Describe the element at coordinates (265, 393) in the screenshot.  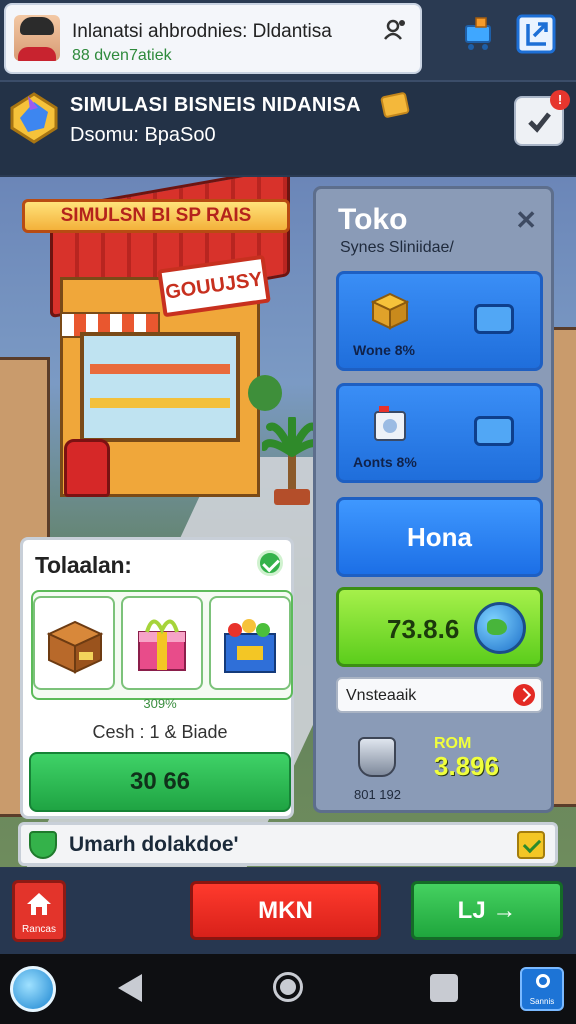
I see `plant` at that location.